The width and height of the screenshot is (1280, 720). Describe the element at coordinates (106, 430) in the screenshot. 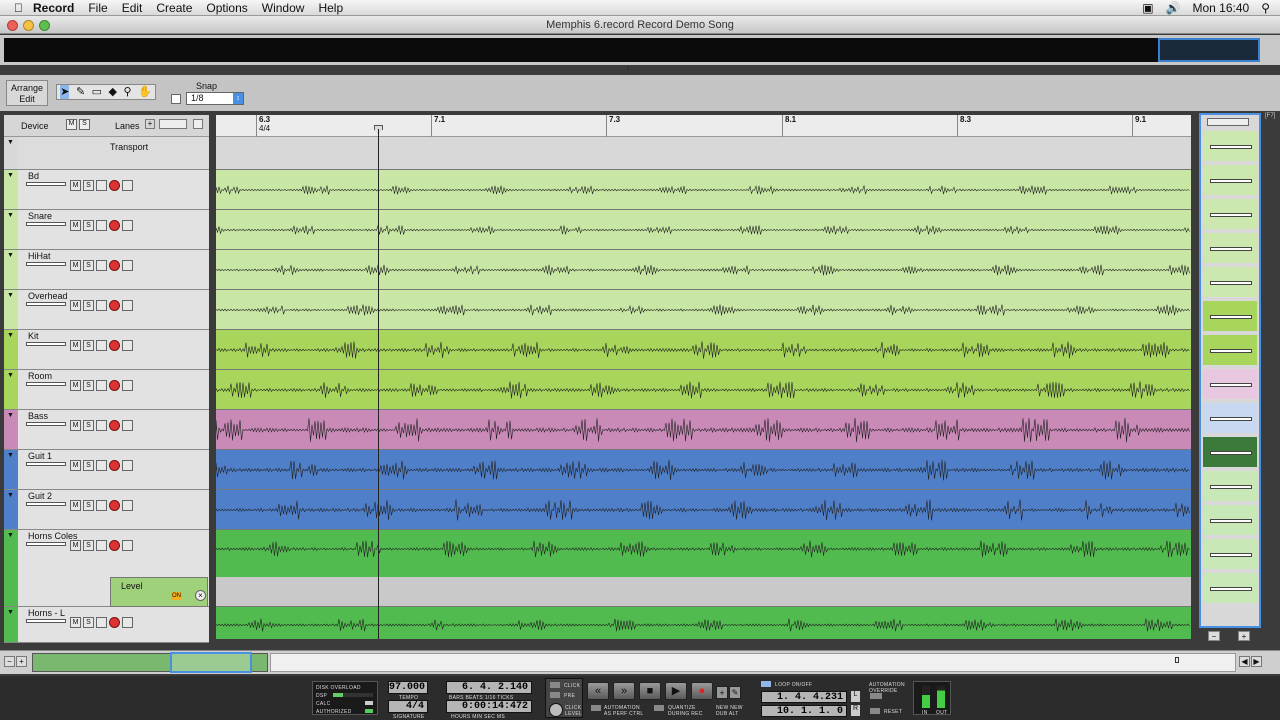

I see `track-header: ▼ Bass M S` at that location.